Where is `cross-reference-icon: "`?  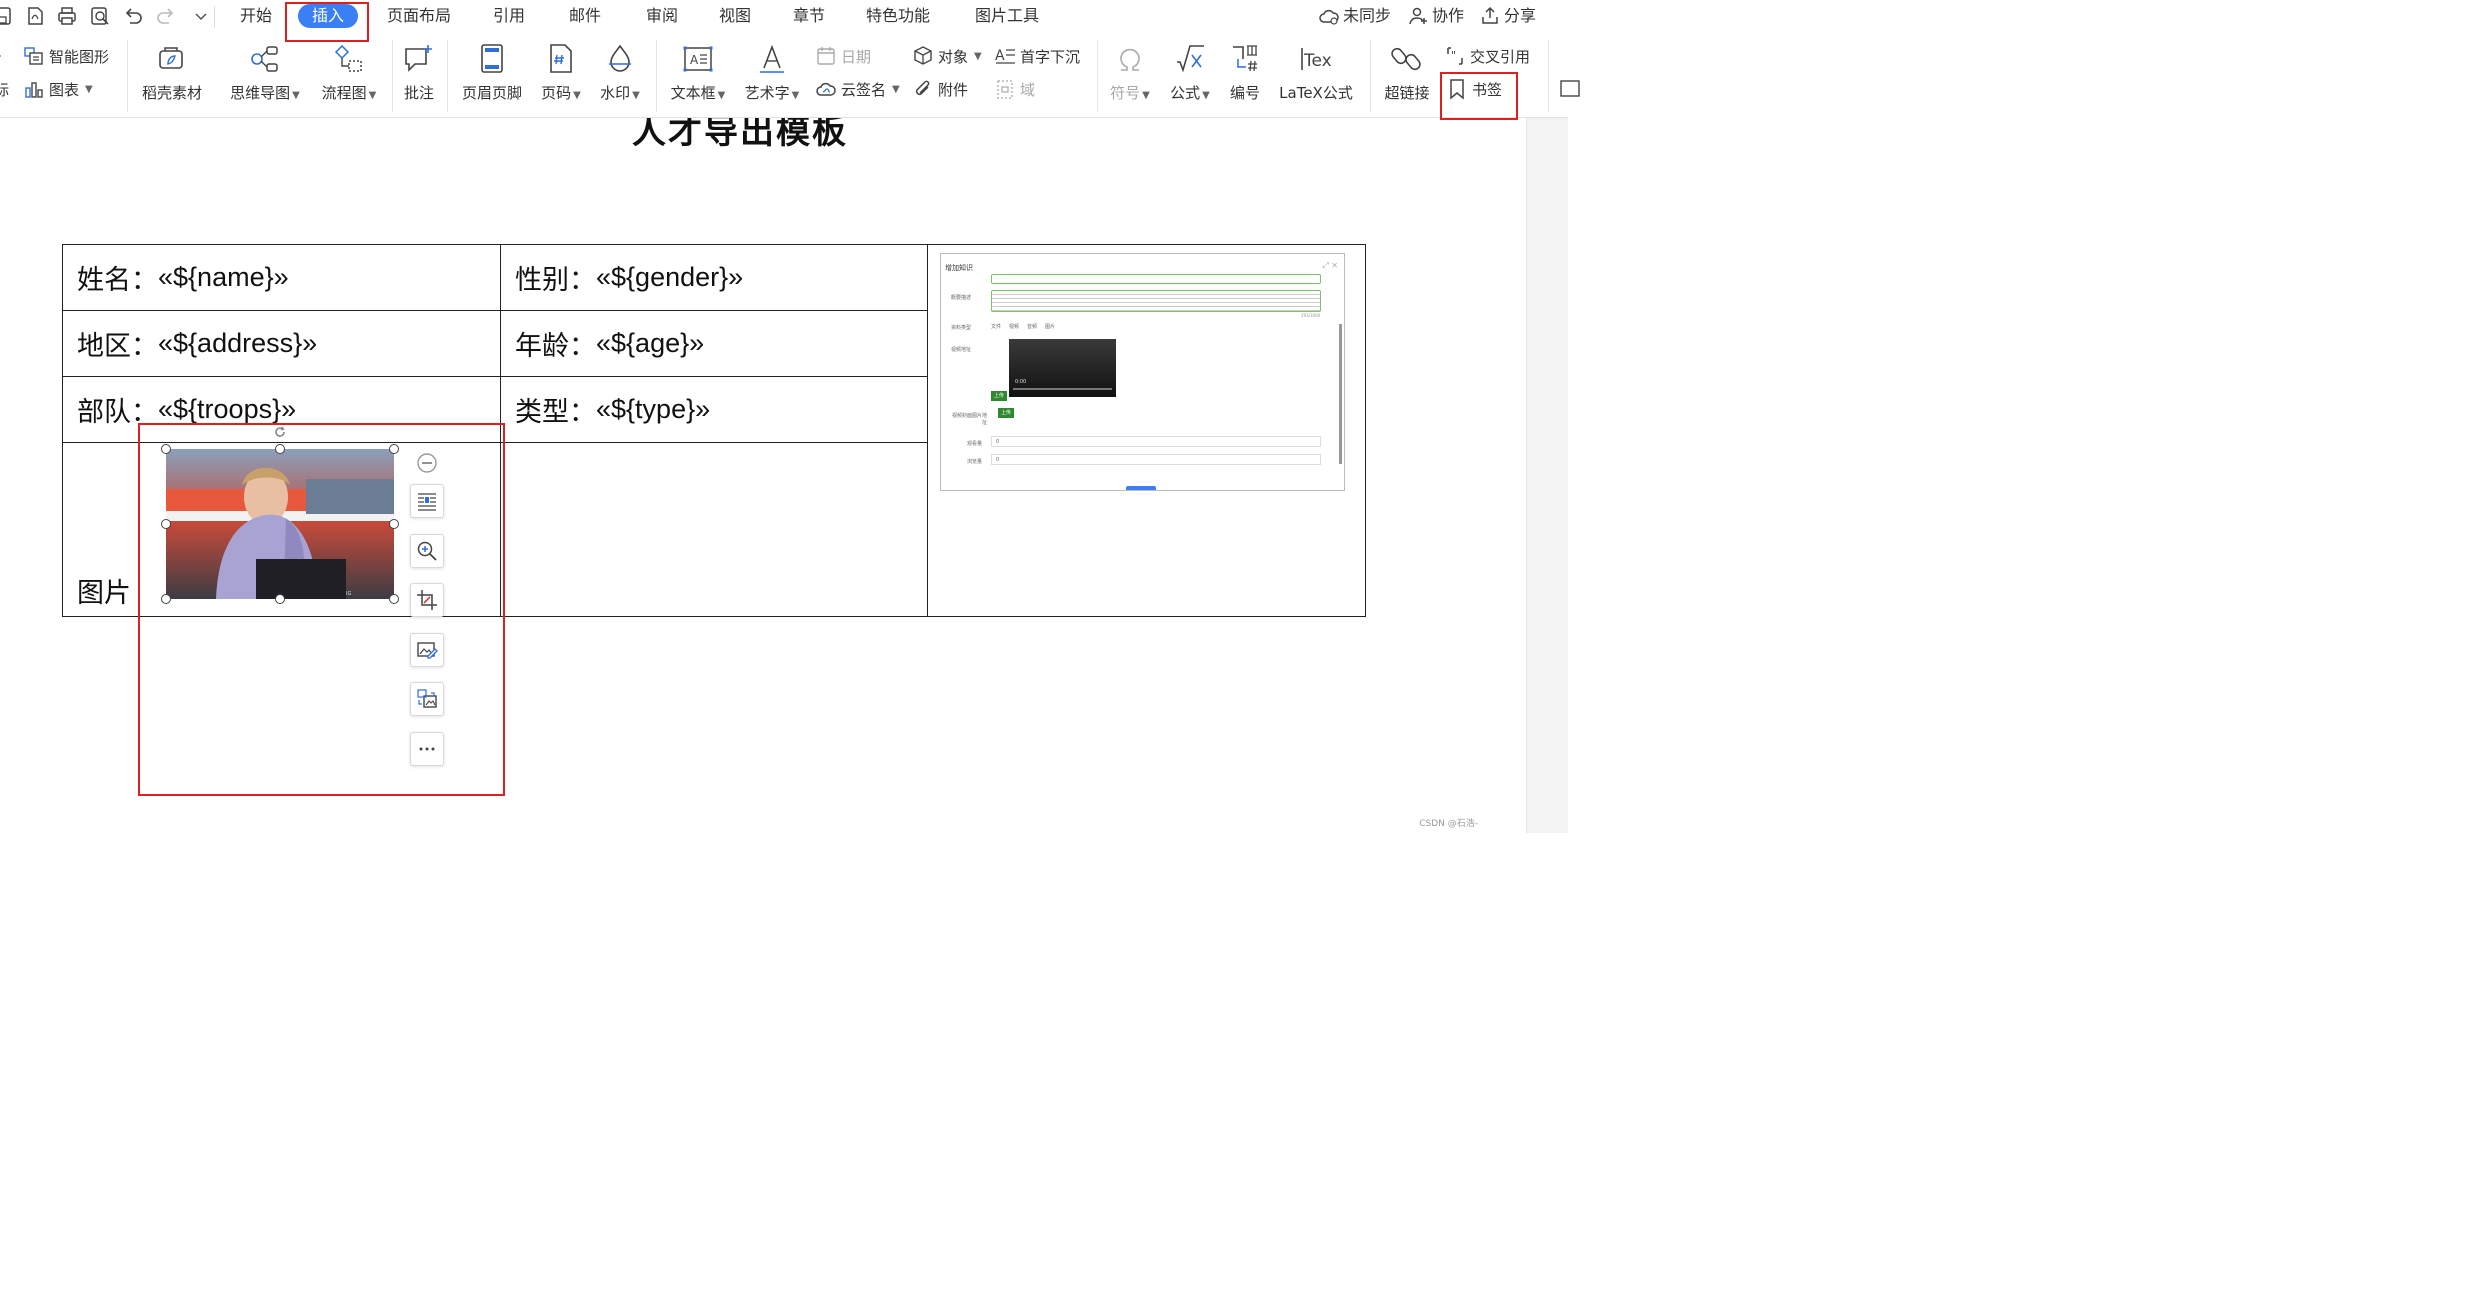
cross-reference-icon: " is located at coordinates (1455, 56).